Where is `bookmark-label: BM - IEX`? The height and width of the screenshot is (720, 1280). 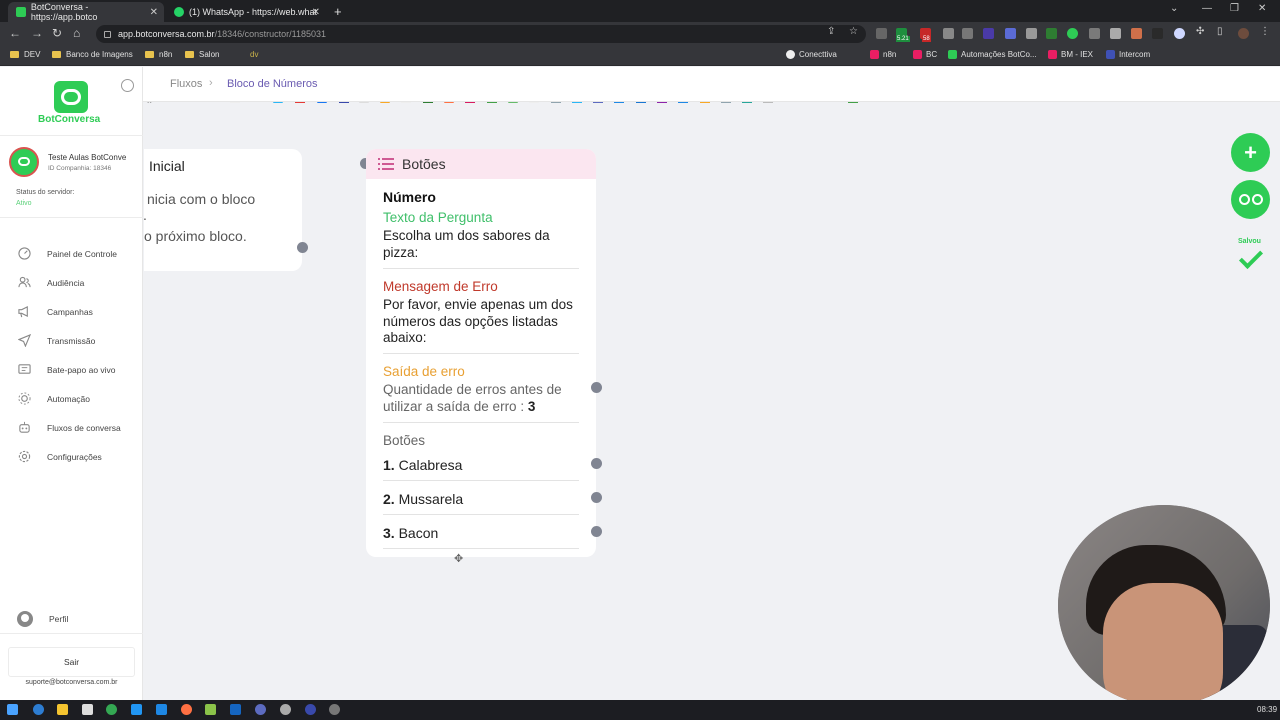
bookmark-label: BM - IEX is located at coordinates (1077, 54).